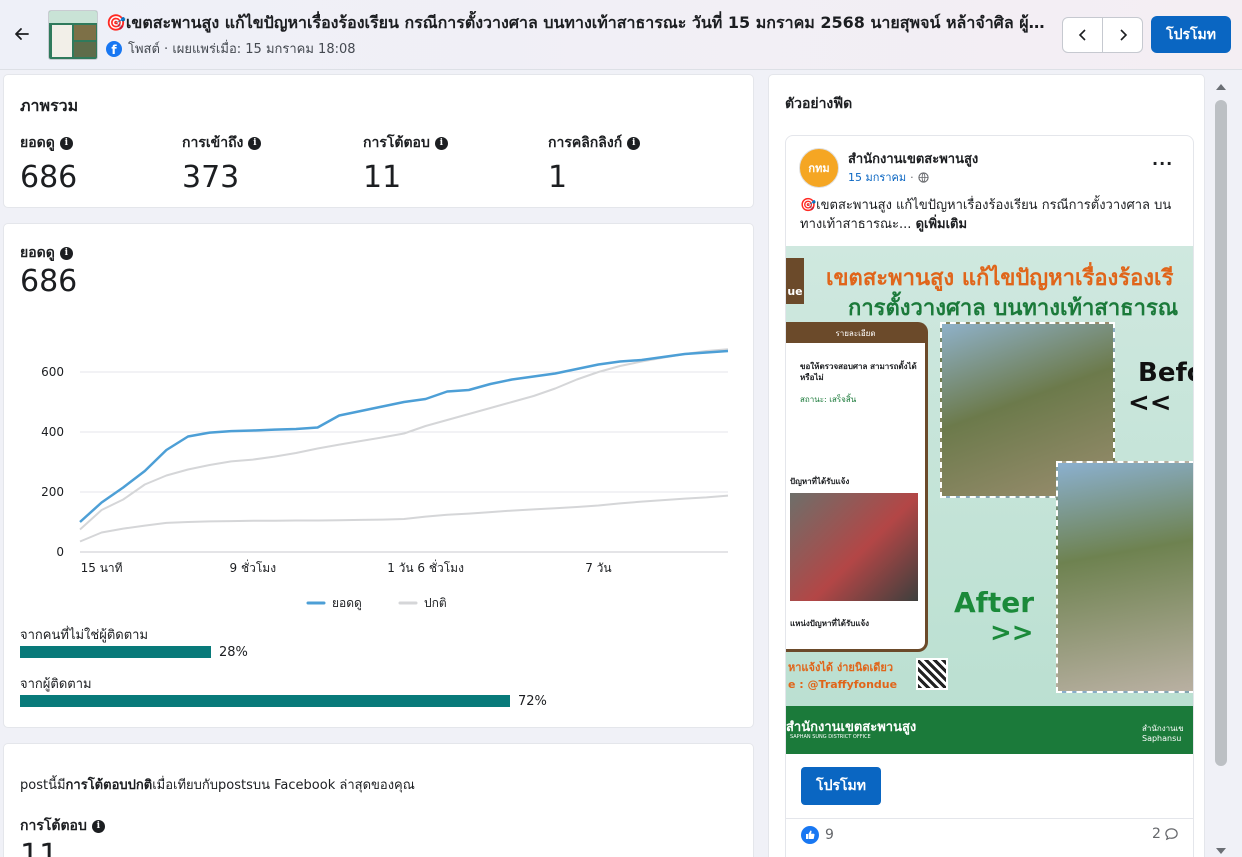  Describe the element at coordinates (841, 667) in the screenshot. I see `image-traffy-line: หาแจ้งได้ ง่ายนิดเดียว` at that location.